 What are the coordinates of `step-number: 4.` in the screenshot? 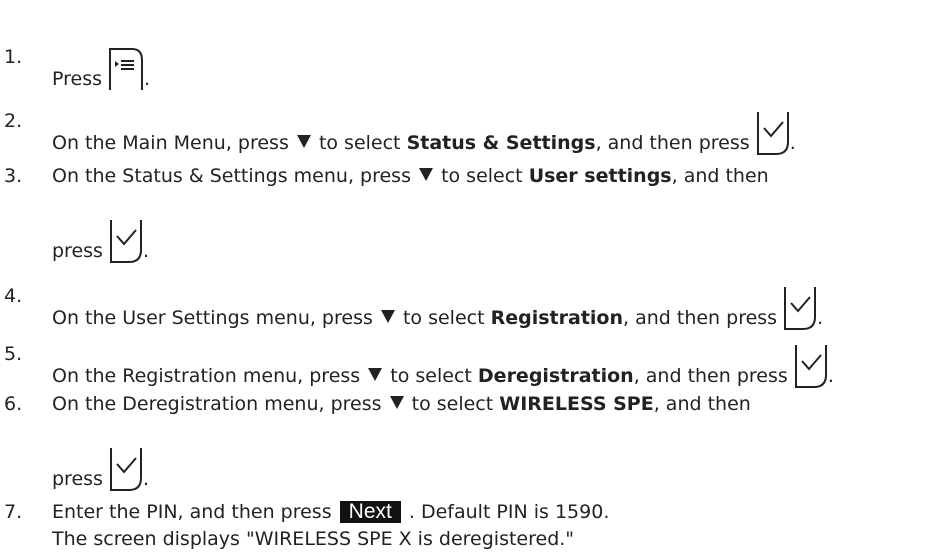 It's located at (13, 296).